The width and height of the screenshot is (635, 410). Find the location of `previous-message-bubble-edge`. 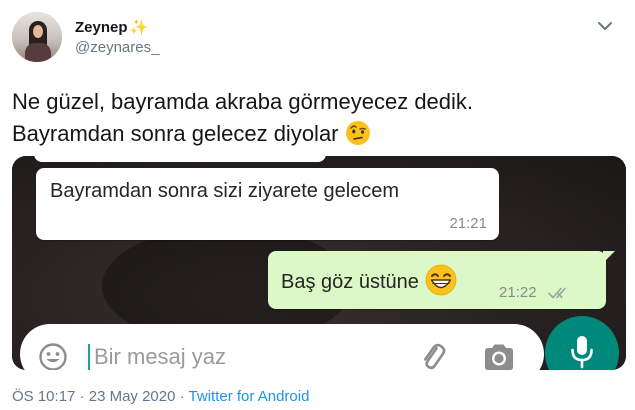

previous-message-bubble-edge is located at coordinates (180, 159).